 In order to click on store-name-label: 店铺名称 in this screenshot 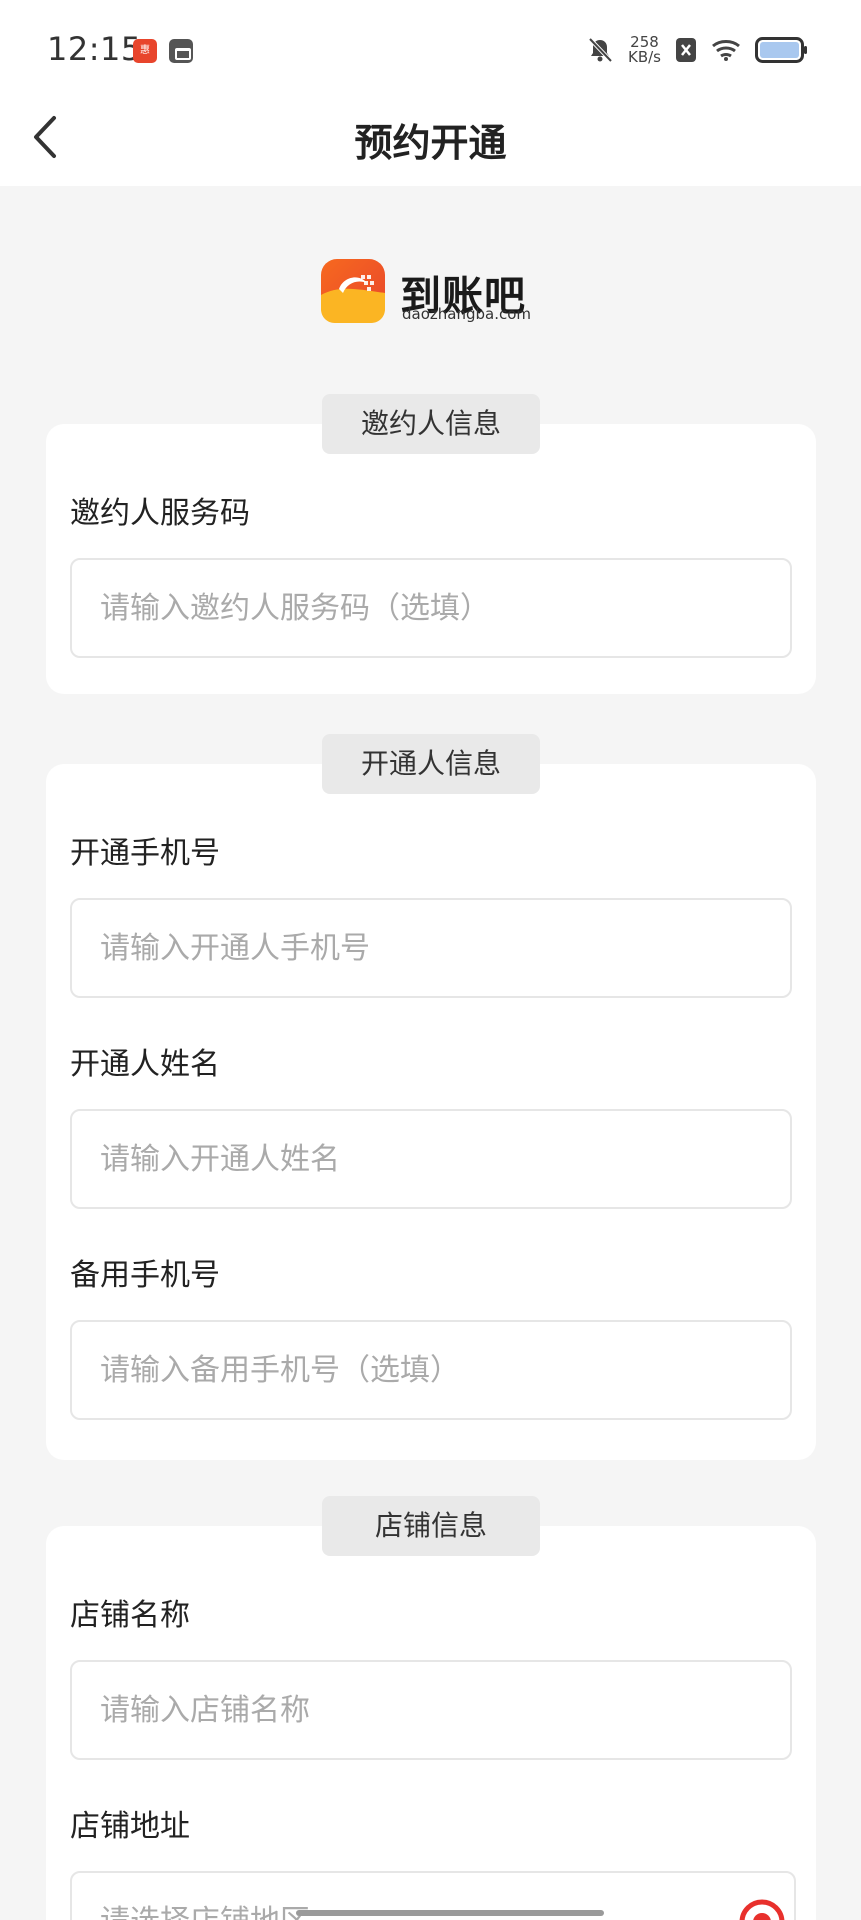, I will do `click(130, 1615)`.